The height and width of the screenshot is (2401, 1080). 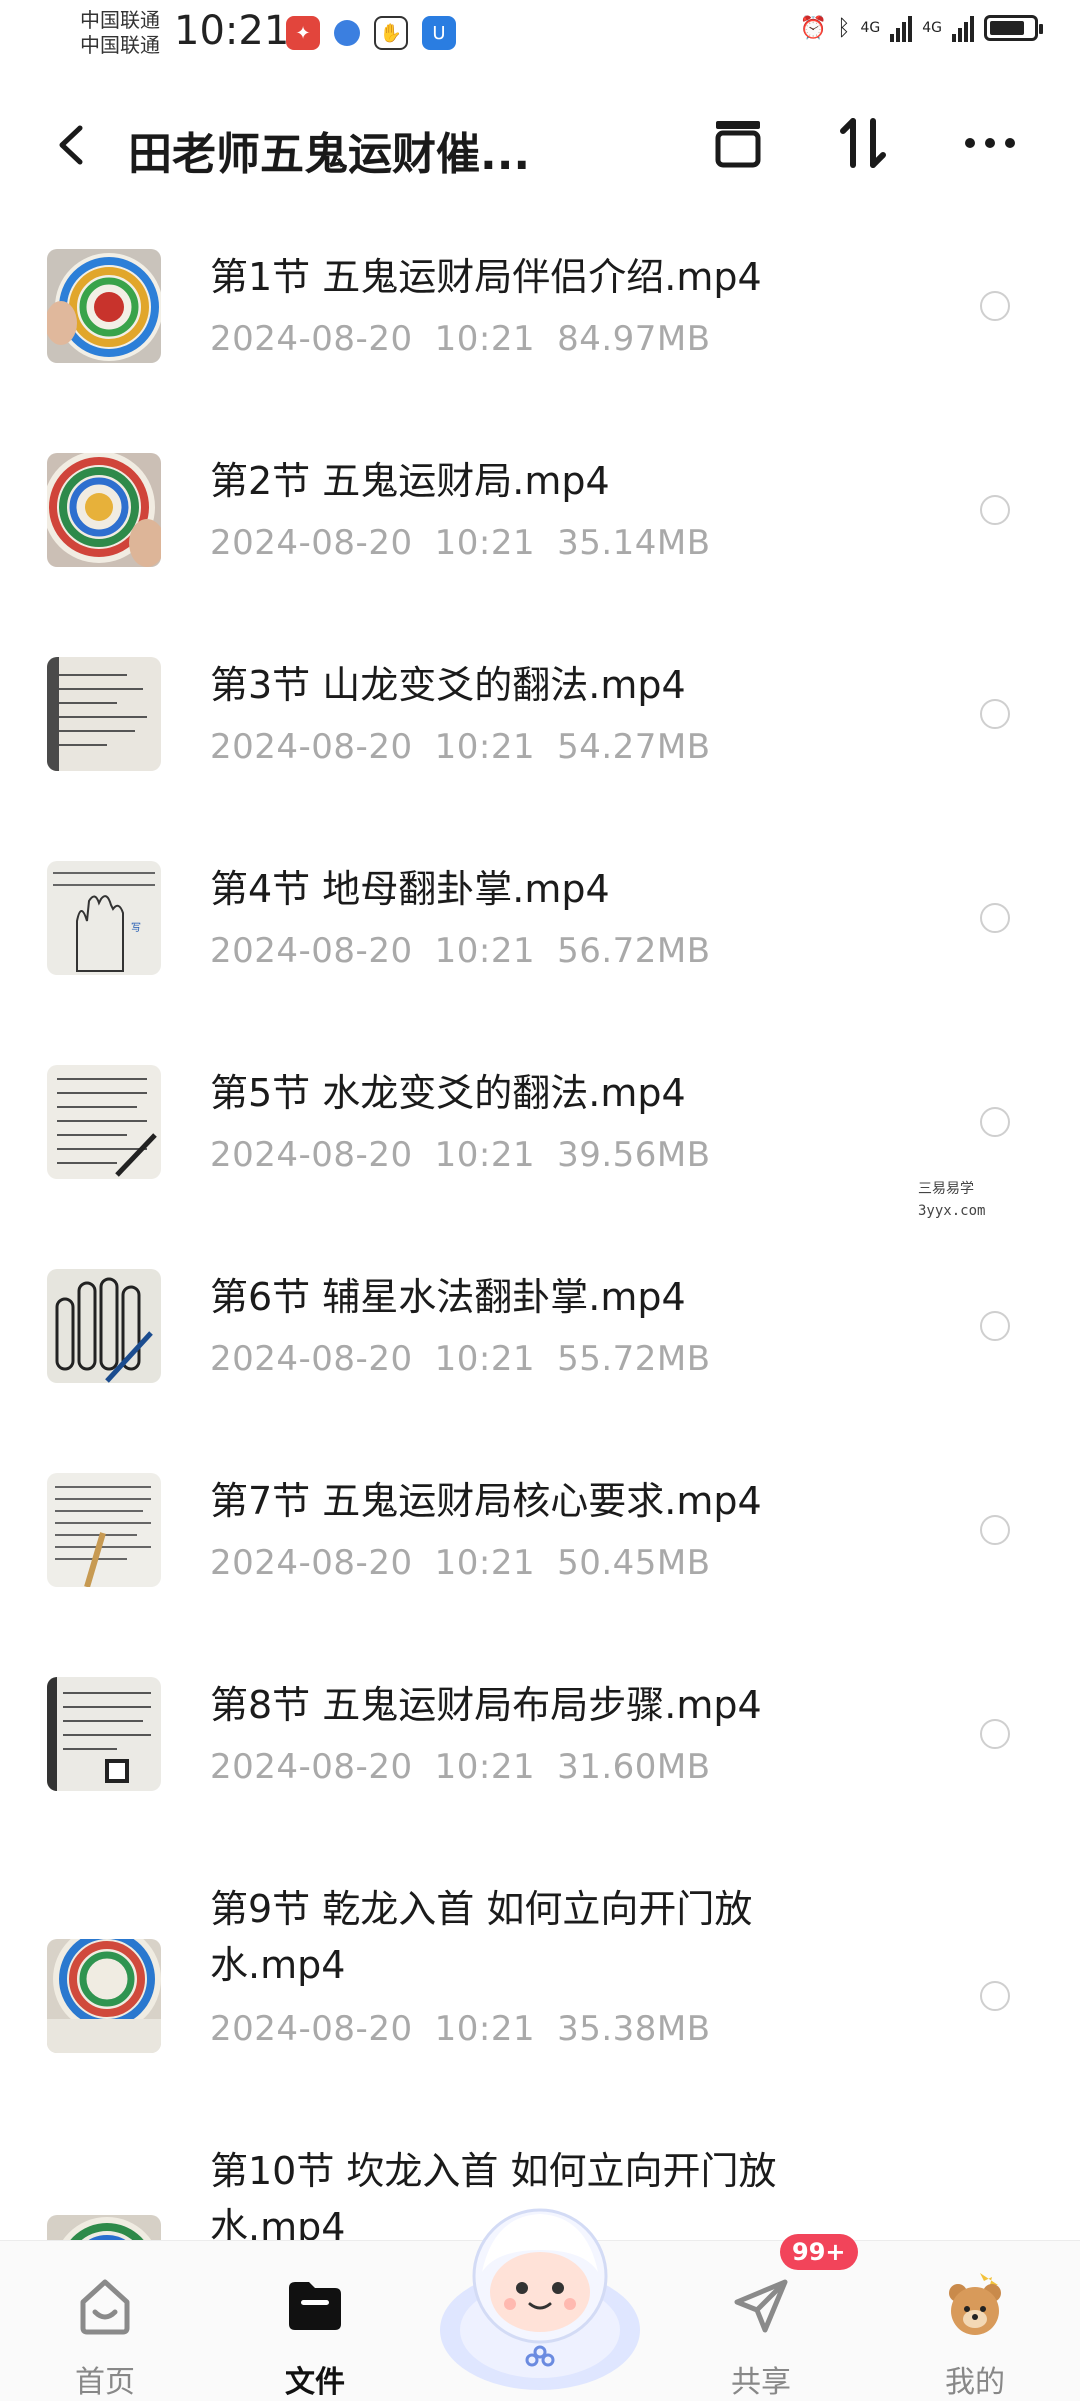 I want to click on file-meta: 2024-08-20 10:21 35.38MB, so click(x=460, y=2029).